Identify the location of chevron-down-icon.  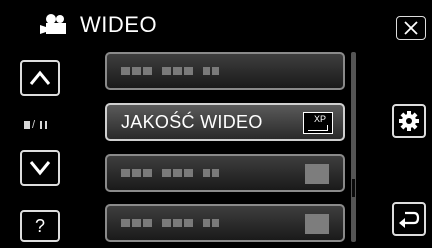
(40, 168).